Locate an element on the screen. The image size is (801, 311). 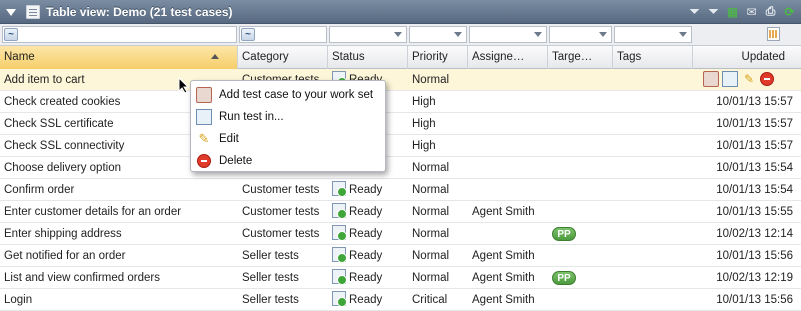
menu-item-add-to-workset: Add test case to your work set is located at coordinates (288, 95).